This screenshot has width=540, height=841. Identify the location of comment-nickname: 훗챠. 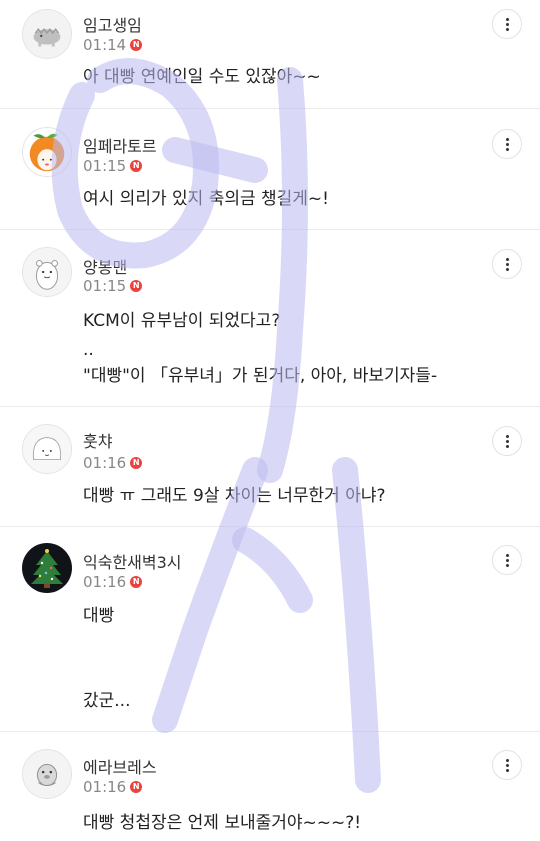
(97, 440).